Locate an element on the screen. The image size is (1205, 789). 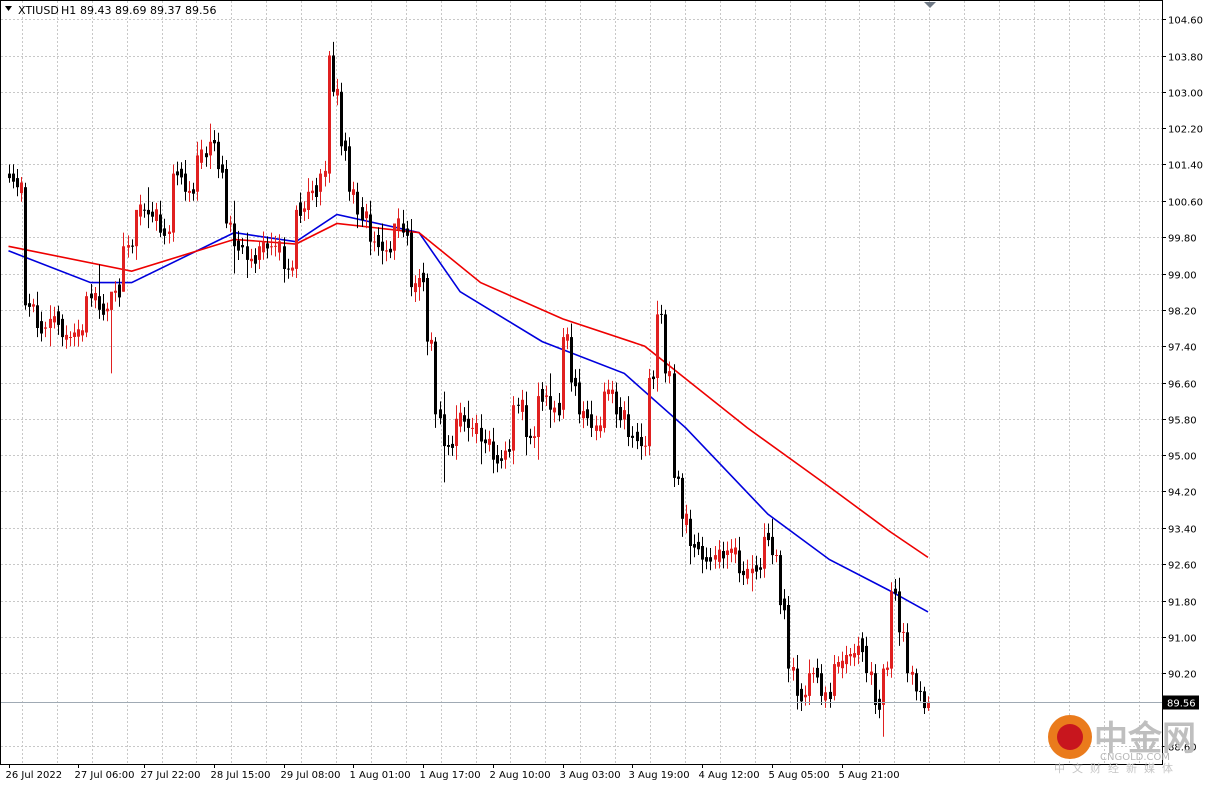
cngold-logo-inner-icon is located at coordinates (1070, 737).